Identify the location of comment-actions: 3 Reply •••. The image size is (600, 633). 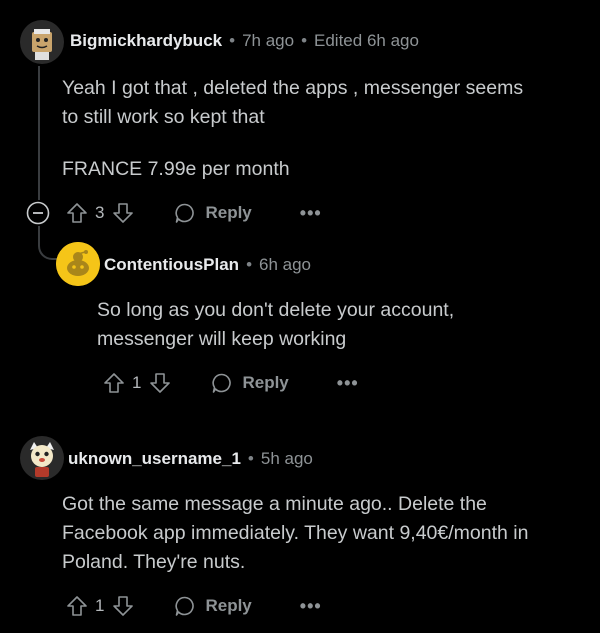
(194, 213).